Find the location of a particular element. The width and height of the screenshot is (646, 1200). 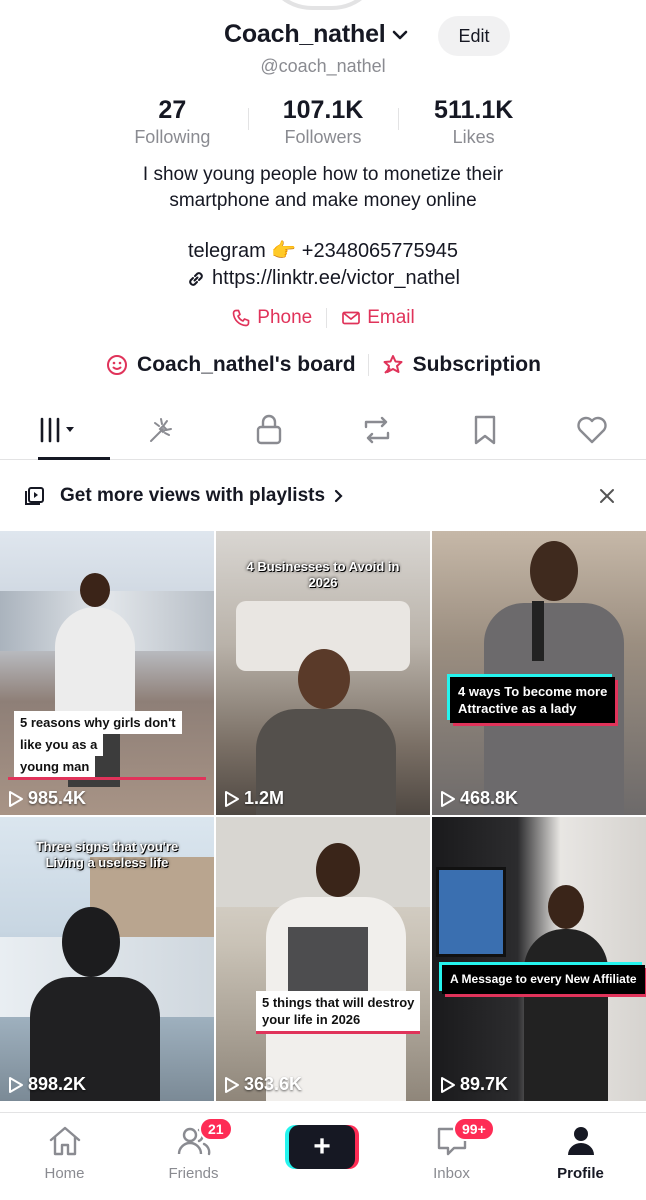

subscription-label: Subscription is located at coordinates (476, 364).